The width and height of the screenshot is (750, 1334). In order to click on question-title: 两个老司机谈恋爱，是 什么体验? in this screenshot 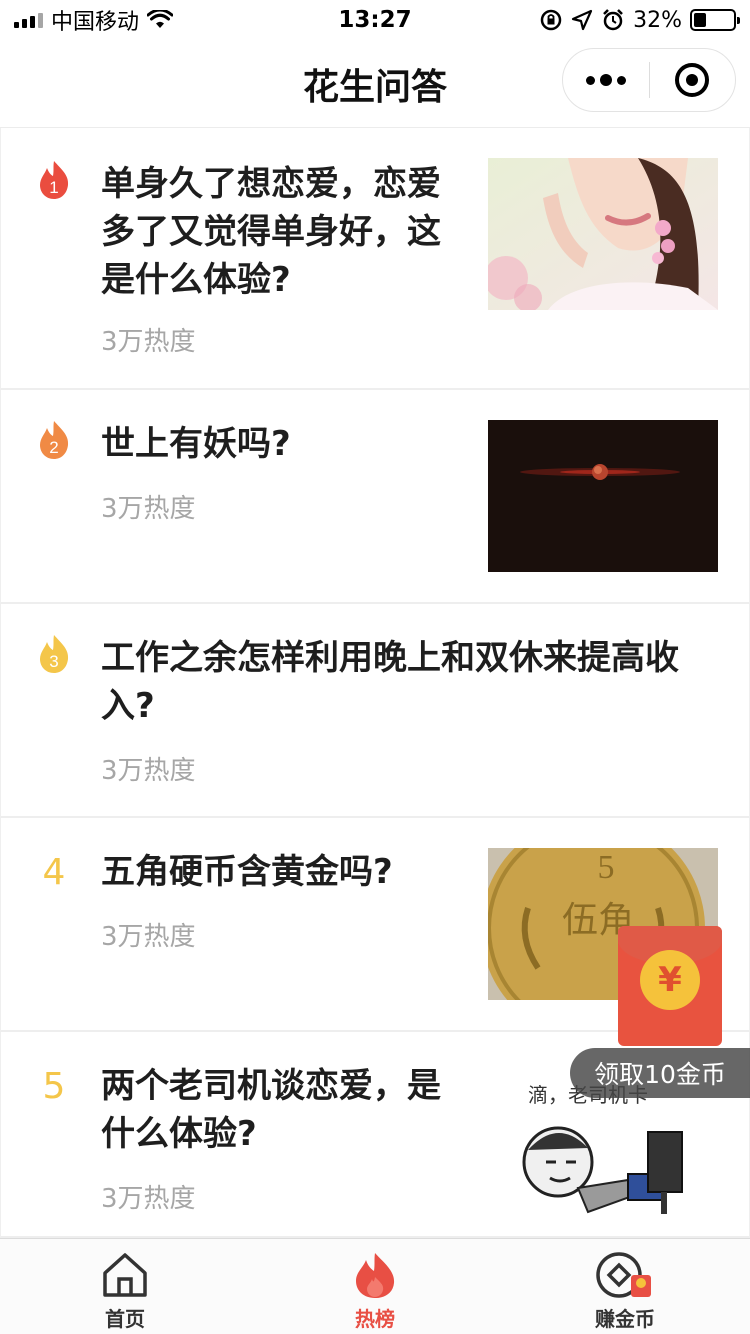, I will do `click(271, 1110)`.